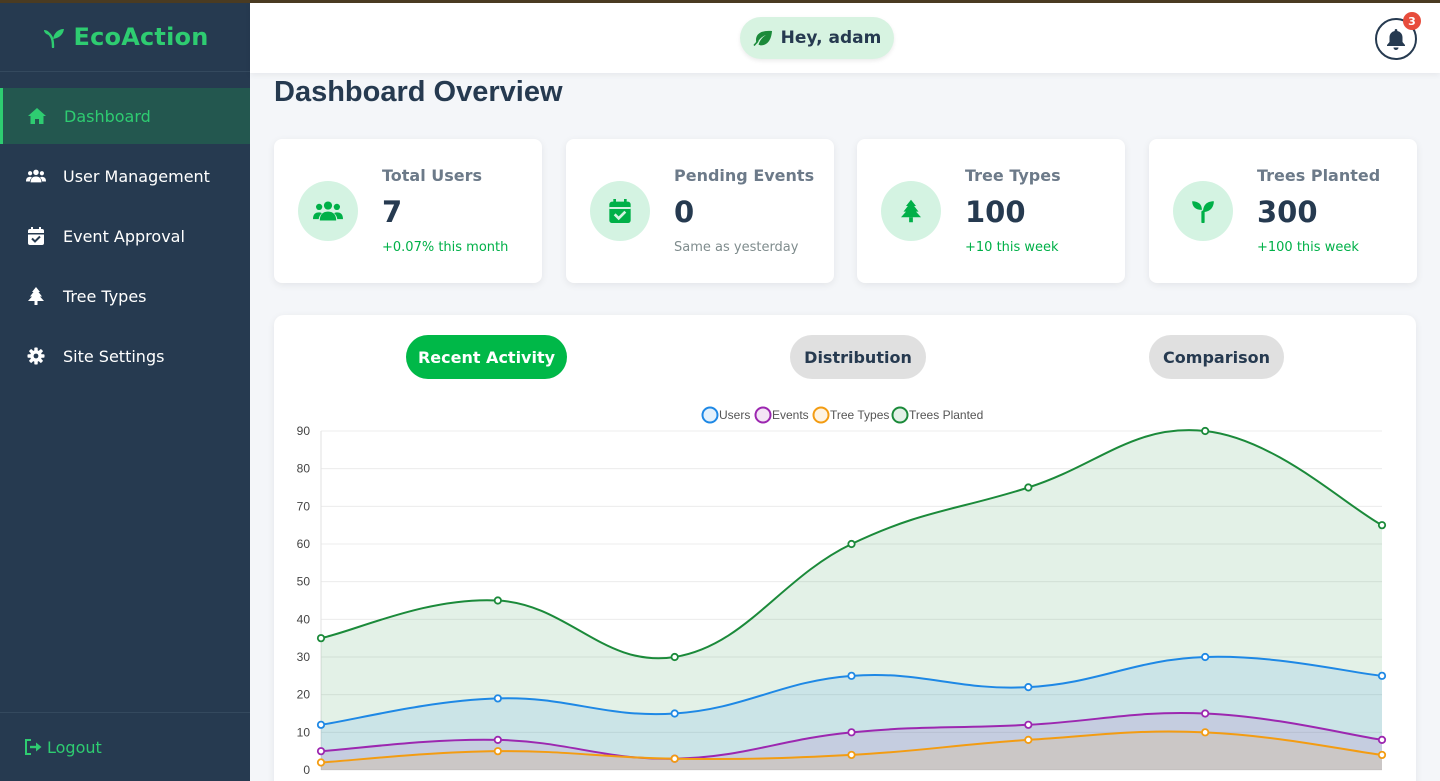 The height and width of the screenshot is (781, 1440). Describe the element at coordinates (744, 175) in the screenshot. I see `stat-label: Pending Events` at that location.